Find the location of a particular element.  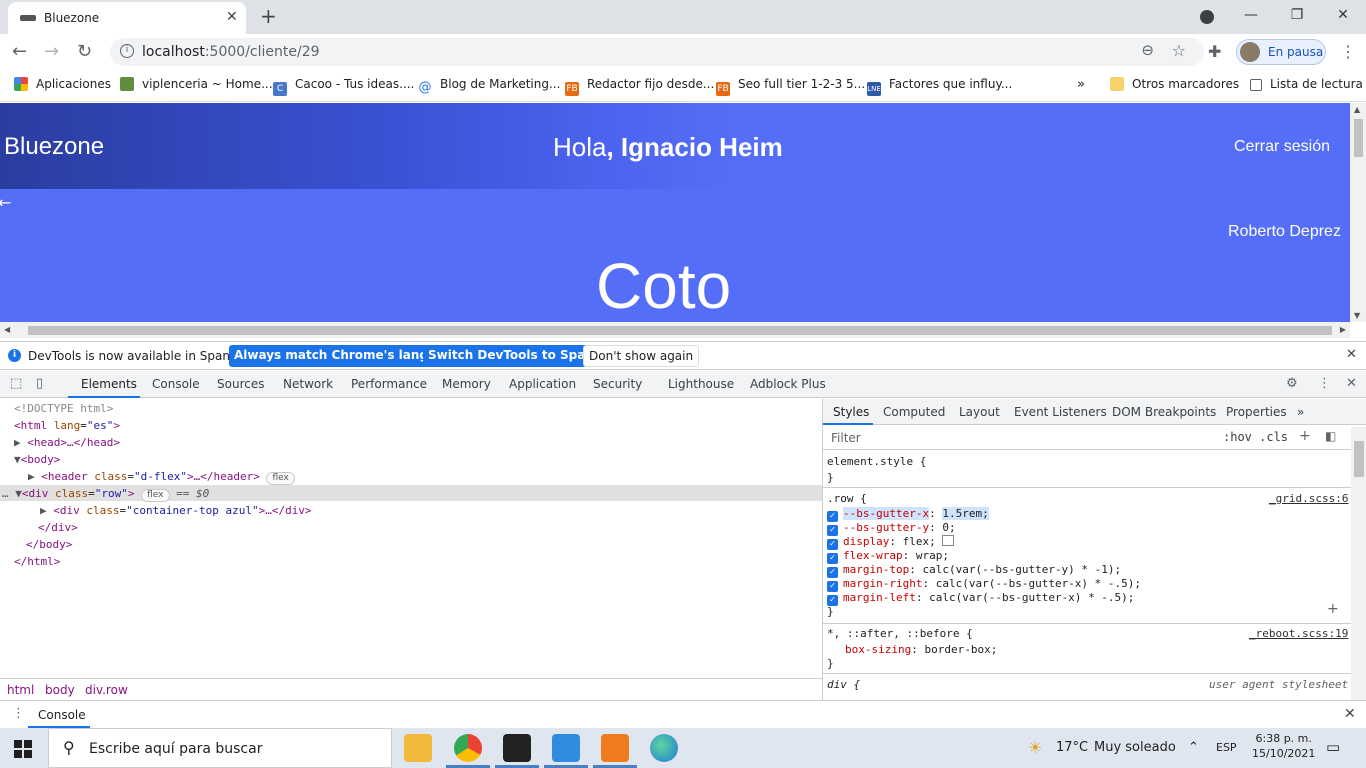

profile-button: En pausa is located at coordinates (1281, 52).